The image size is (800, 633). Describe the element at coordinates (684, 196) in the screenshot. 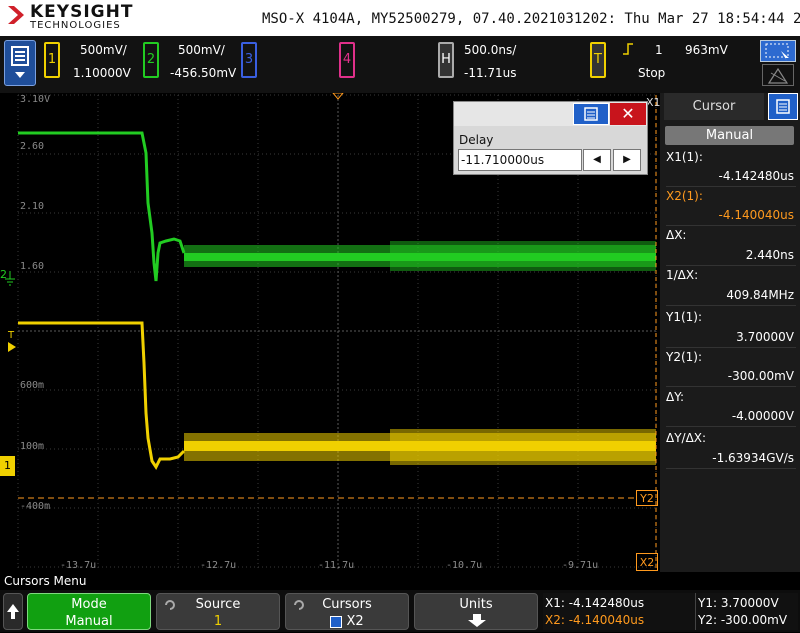

I see `x2-label: X2(1):` at that location.